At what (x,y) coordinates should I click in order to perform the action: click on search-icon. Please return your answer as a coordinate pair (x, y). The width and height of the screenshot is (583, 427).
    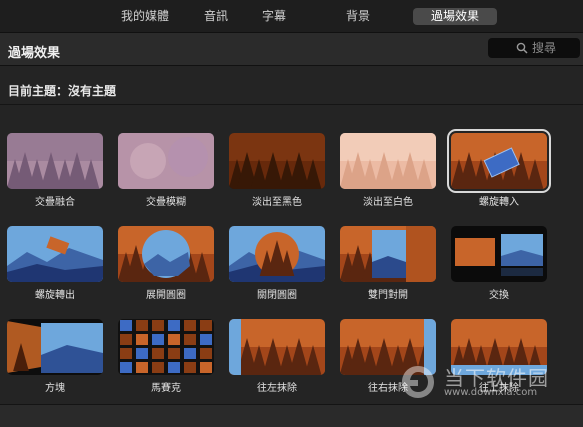
    Looking at the image, I should click on (522, 48).